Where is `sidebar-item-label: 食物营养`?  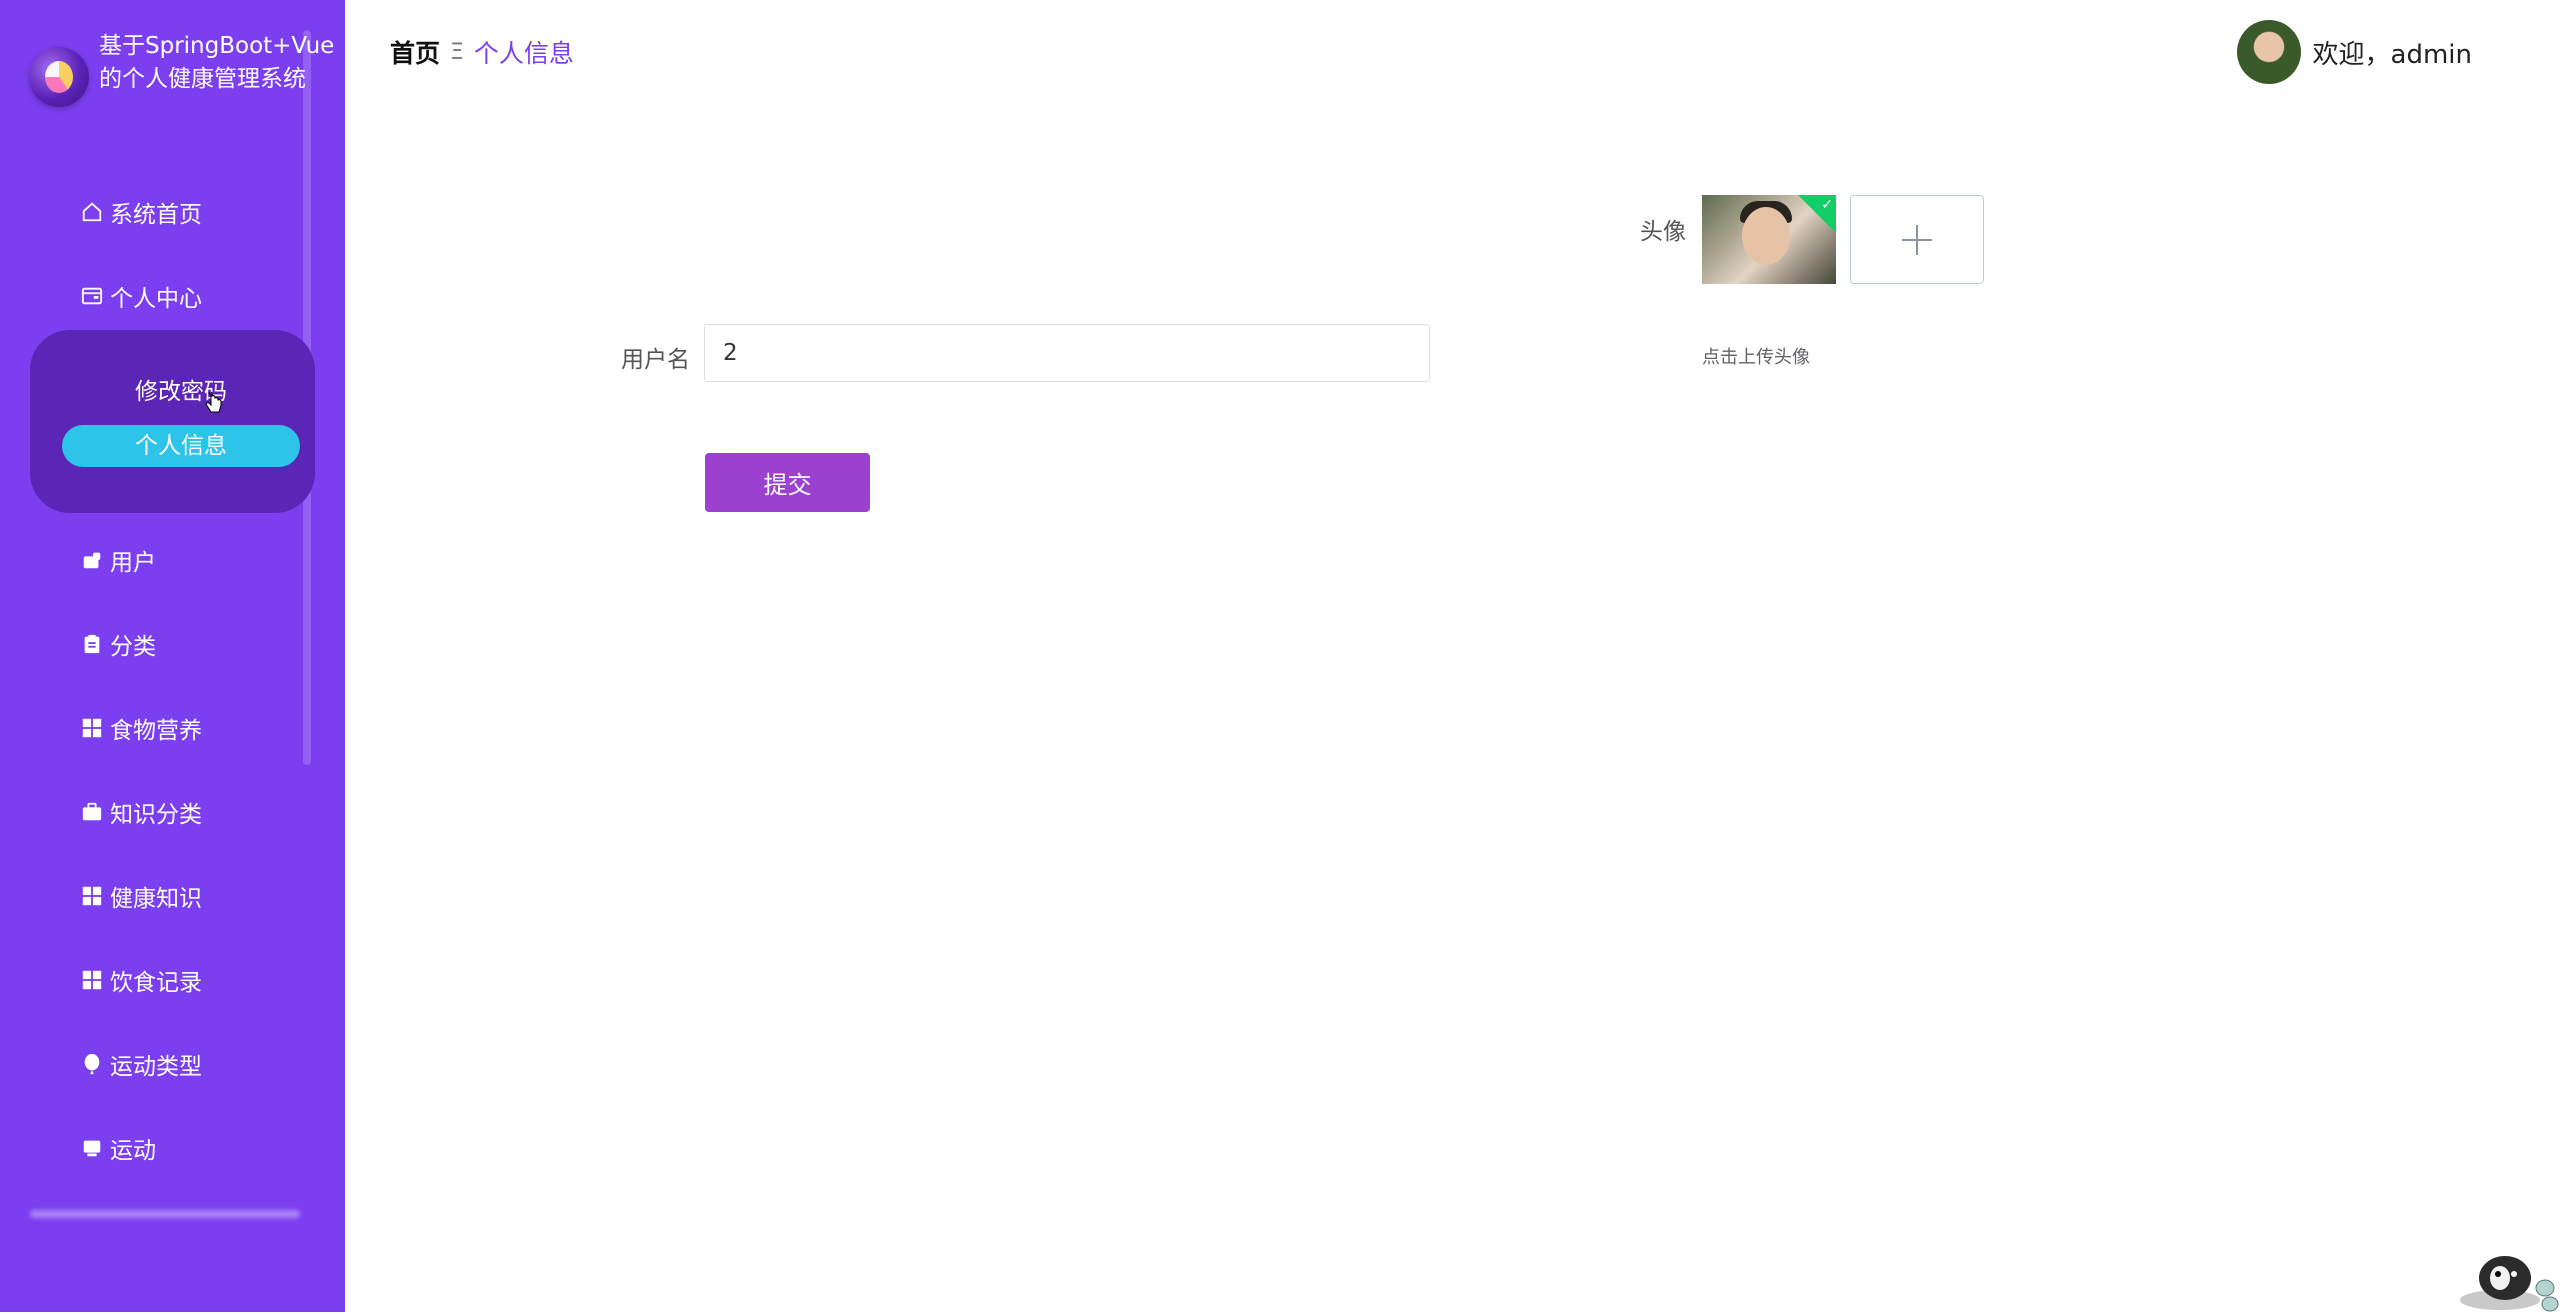 sidebar-item-label: 食物营养 is located at coordinates (156, 731).